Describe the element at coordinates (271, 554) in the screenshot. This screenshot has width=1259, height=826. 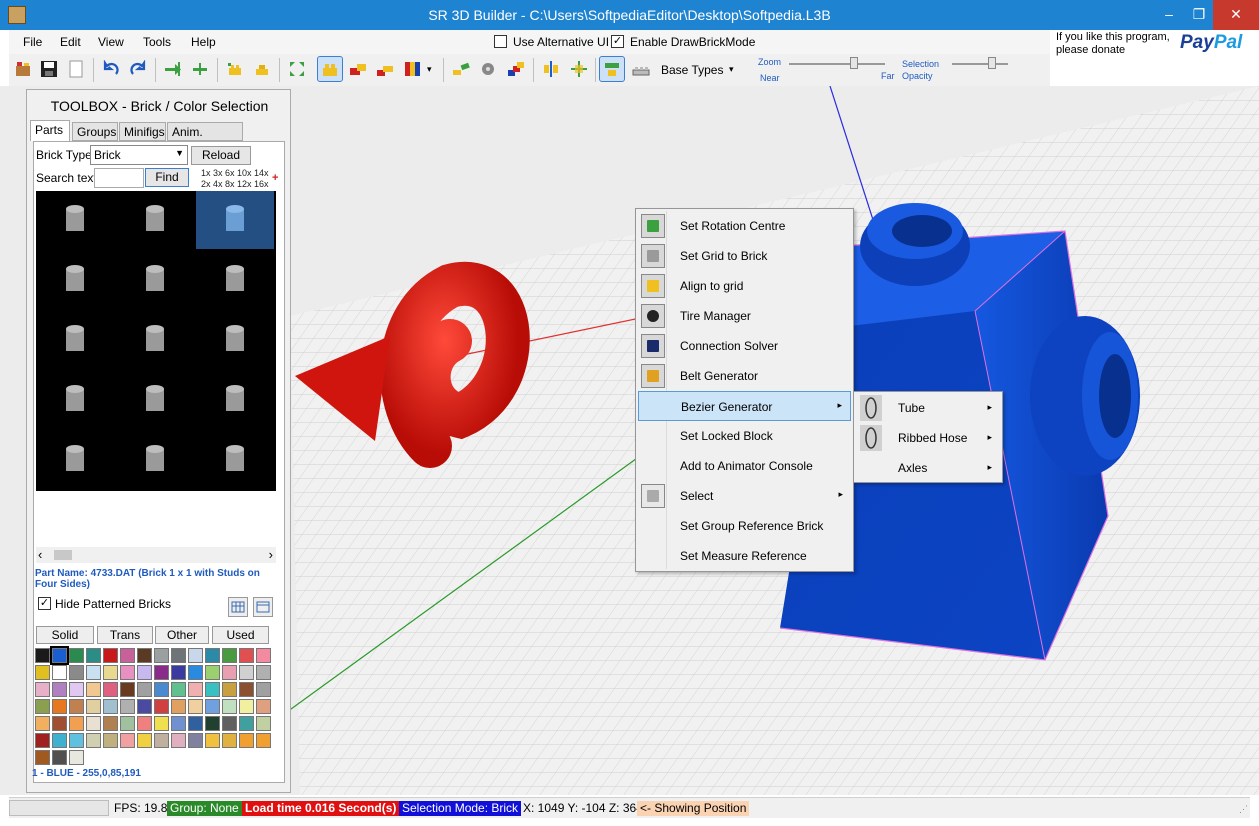
I see `scroll-right-icon: ›` at that location.